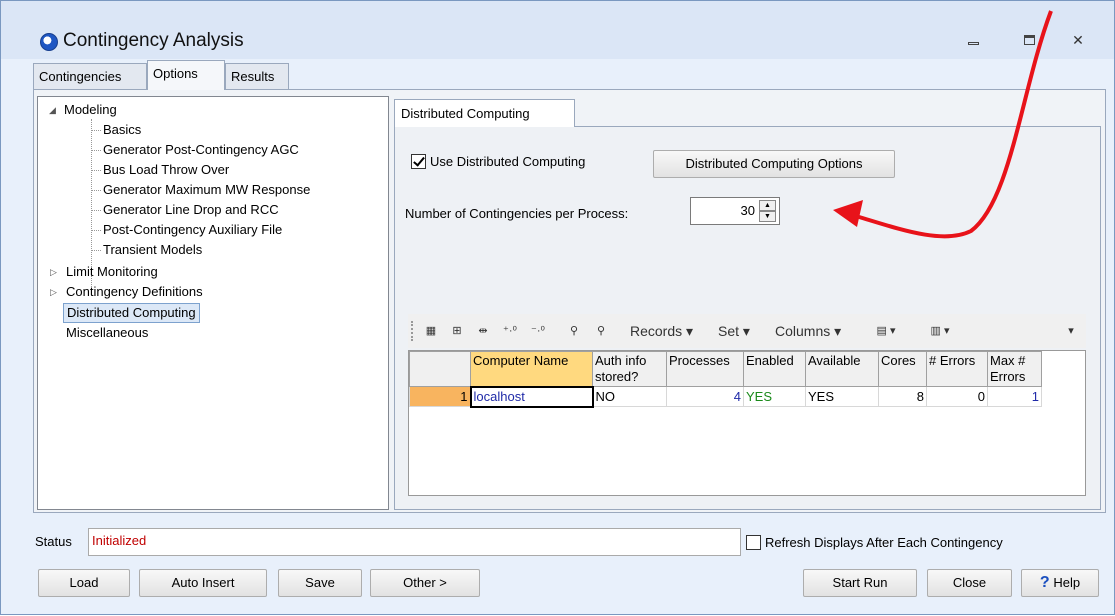 This screenshot has width=1115, height=616. Describe the element at coordinates (484, 113) in the screenshot. I see `tab-distributed-computing: Distributed Computing` at that location.